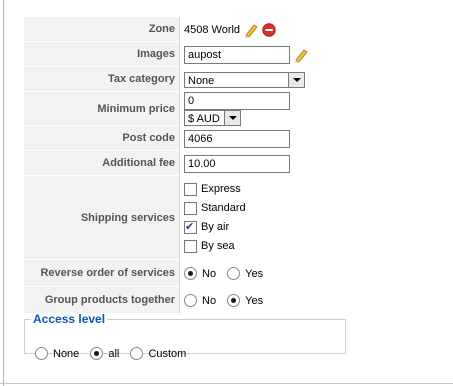 The image size is (453, 386). Describe the element at coordinates (226, 383) in the screenshot. I see `window-bottom-border` at that location.